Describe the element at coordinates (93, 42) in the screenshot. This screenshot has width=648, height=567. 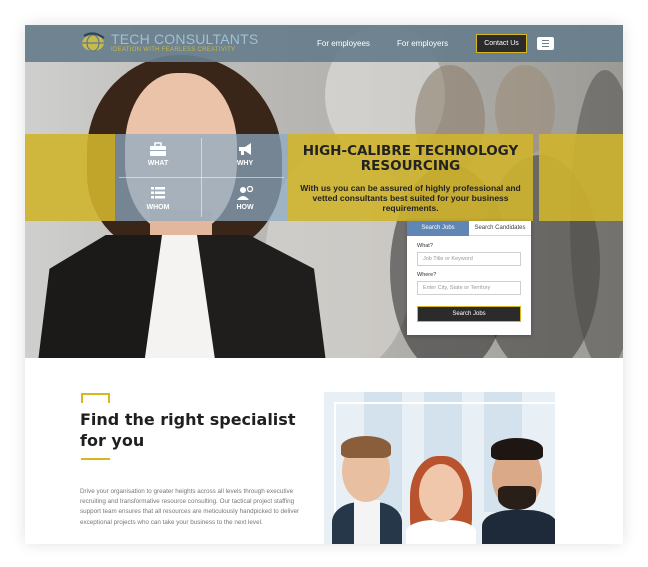
I see `logo-globe-icon` at that location.